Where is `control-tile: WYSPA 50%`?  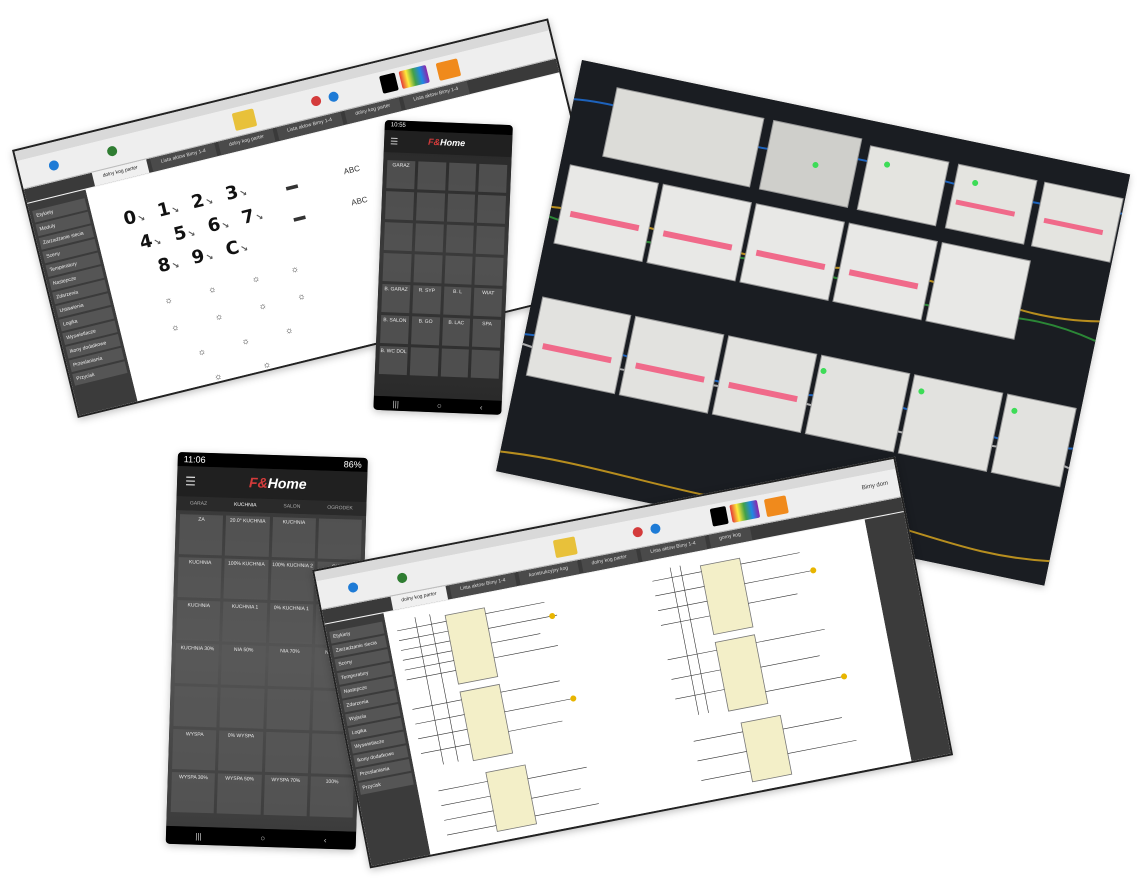
control-tile: WYSPA 50% is located at coordinates (239, 794).